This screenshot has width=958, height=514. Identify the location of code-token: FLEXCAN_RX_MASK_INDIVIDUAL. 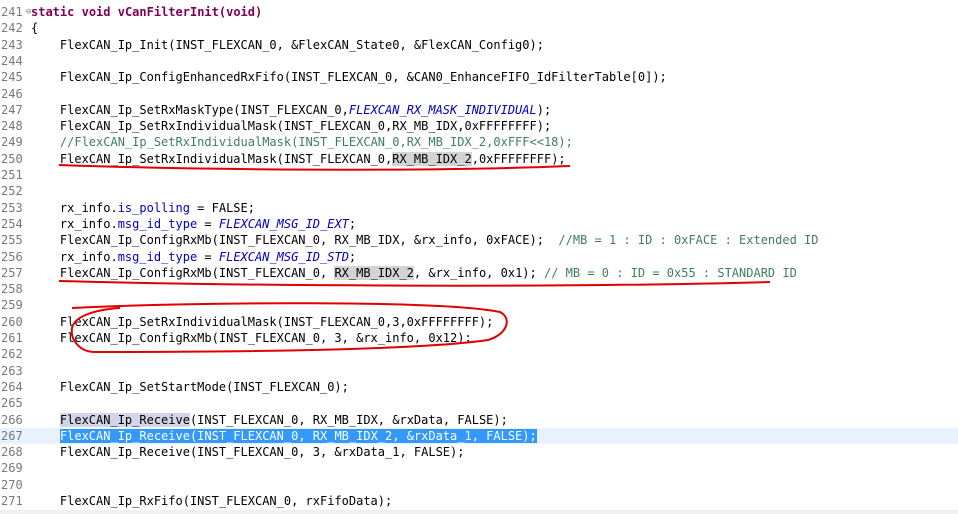
(442, 109).